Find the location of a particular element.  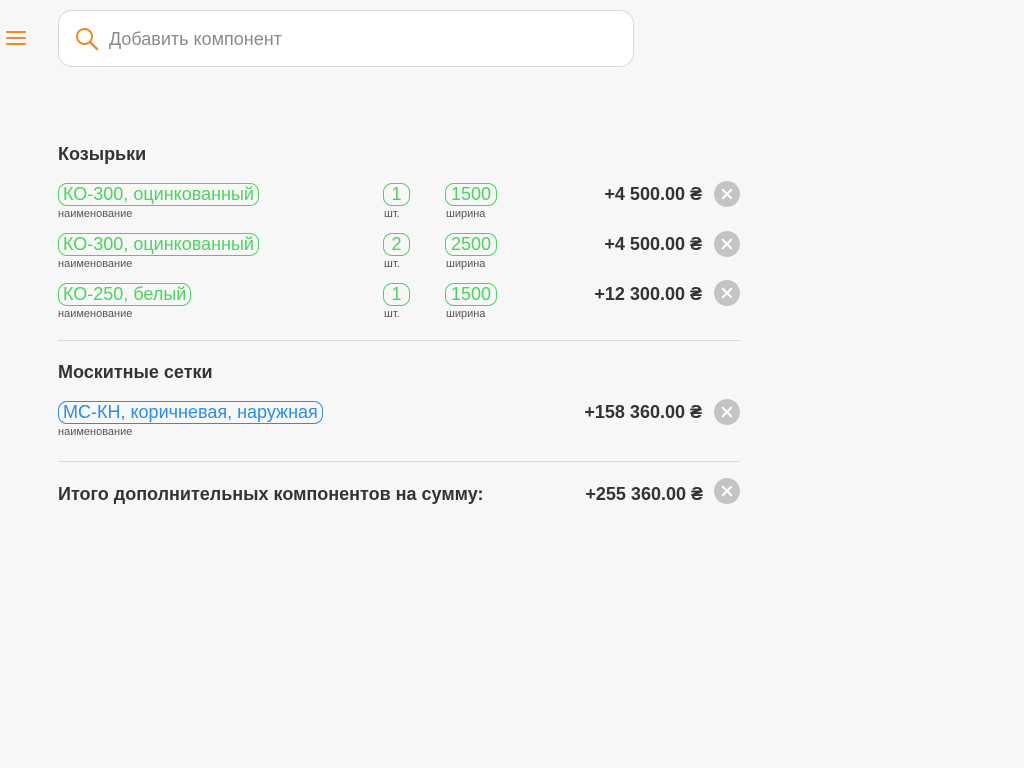

item-name-chip: МС-КН, коричневая, наружная is located at coordinates (190, 412).